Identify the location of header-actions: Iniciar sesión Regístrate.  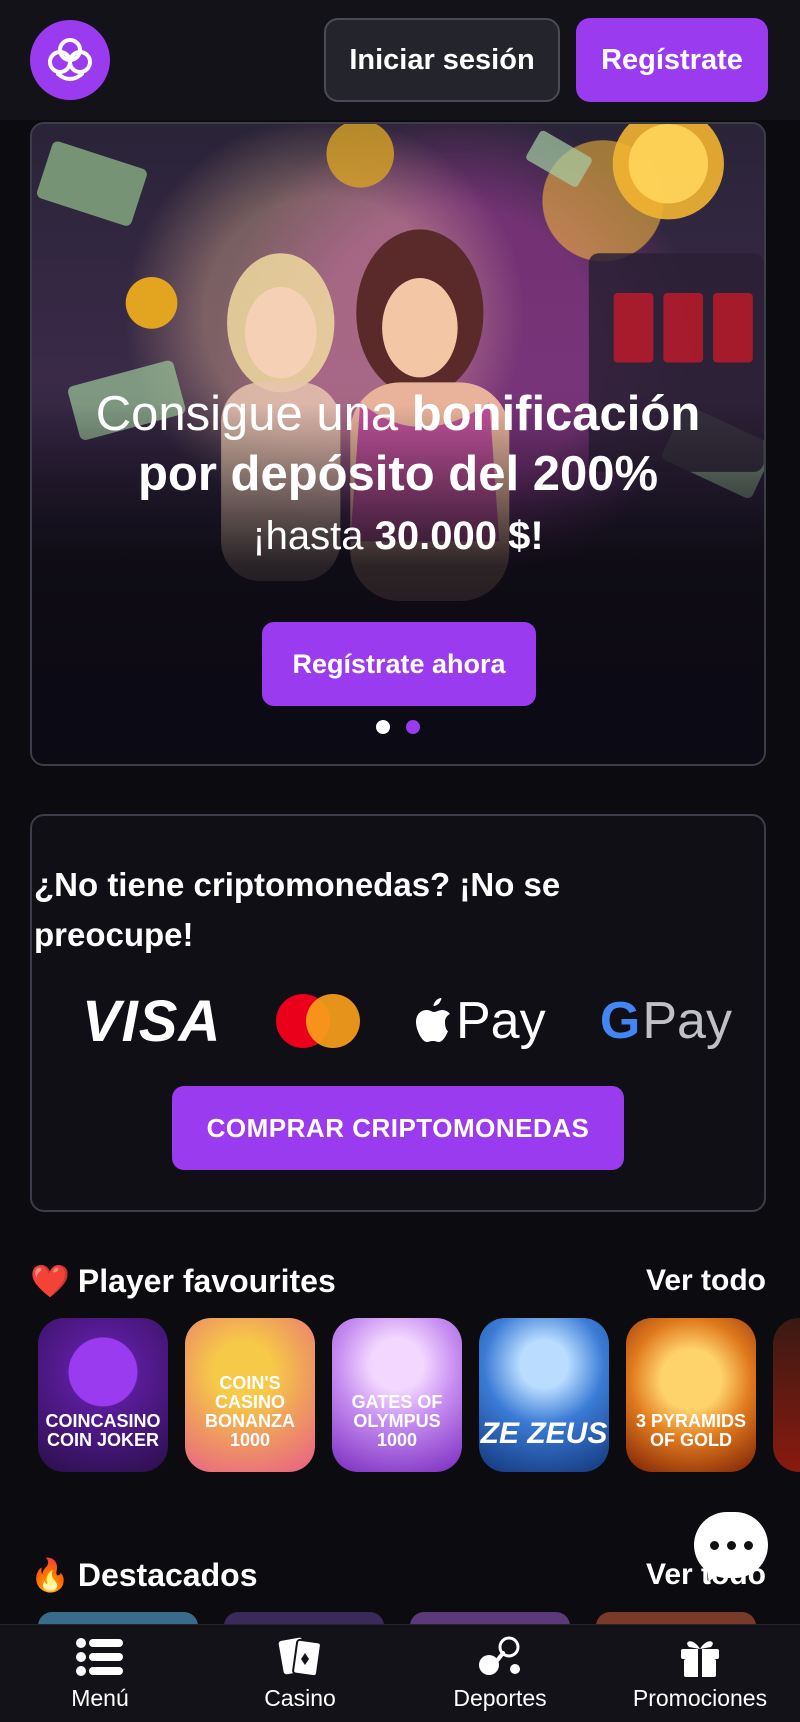
(546, 60).